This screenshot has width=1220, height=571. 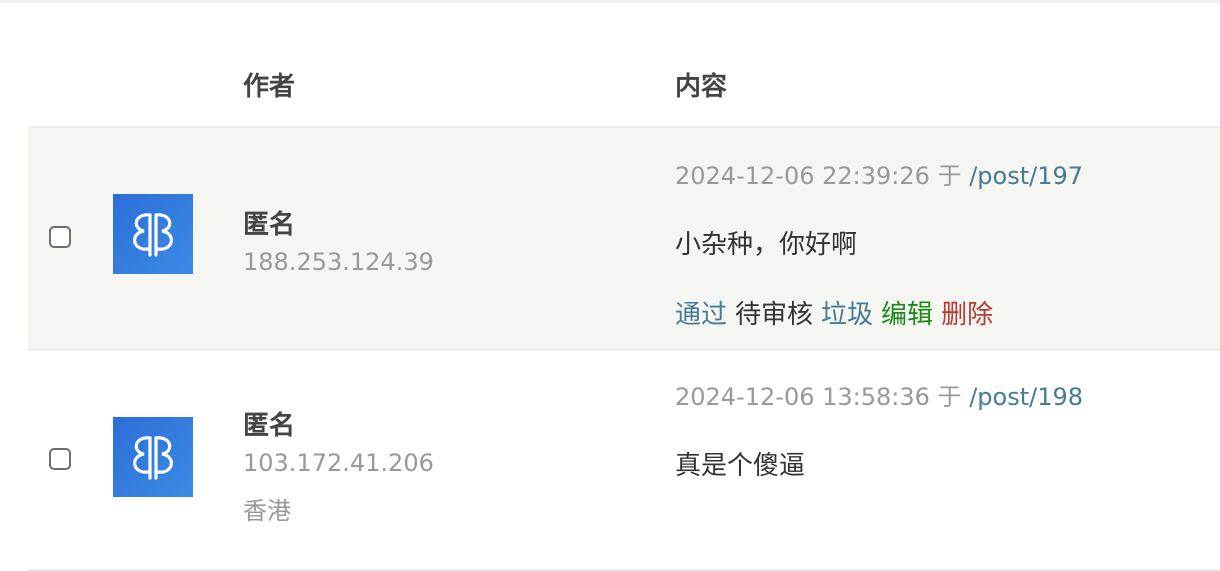 What do you see at coordinates (267, 511) in the screenshot?
I see `author-location: 香港` at bounding box center [267, 511].